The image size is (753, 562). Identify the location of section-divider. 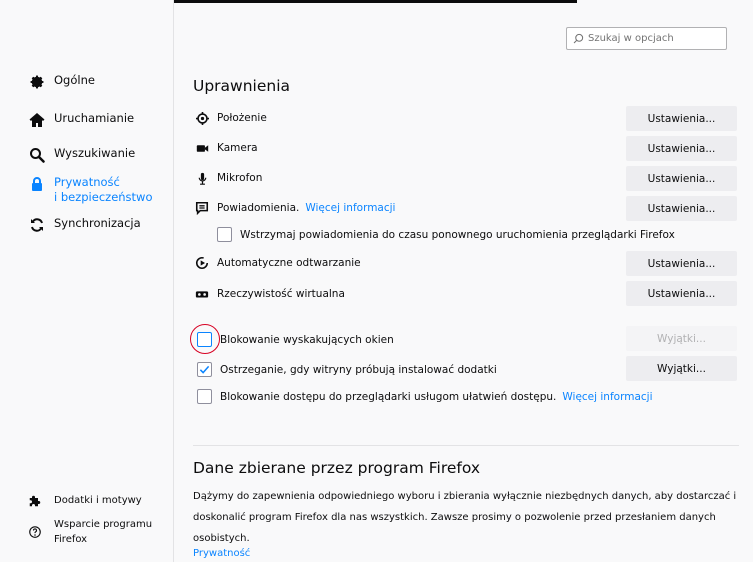
(466, 445).